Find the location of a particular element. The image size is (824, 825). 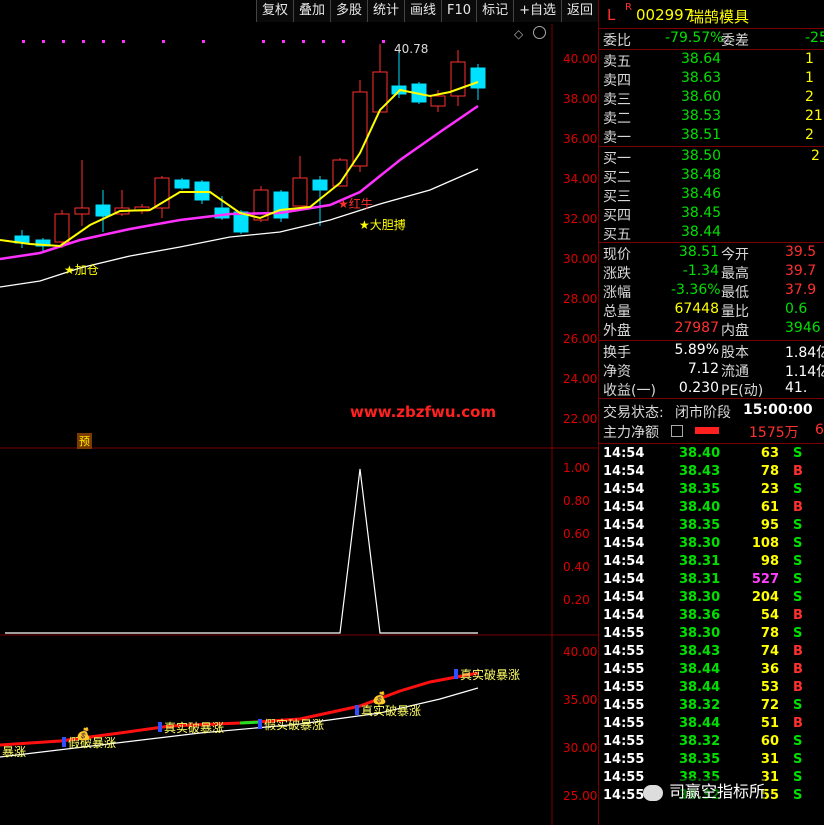

annotation-bold-bet: ★大胆搏 is located at coordinates (382, 225).